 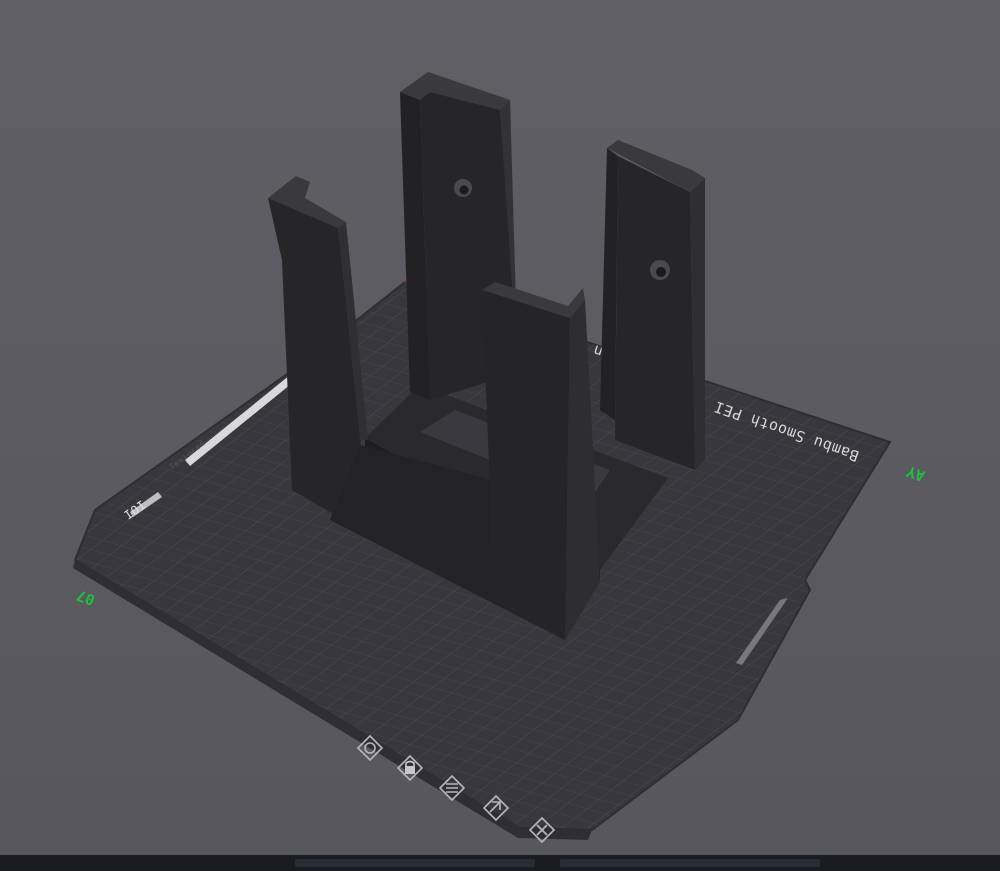 I want to click on plate-tool-close, so click(x=542, y=830).